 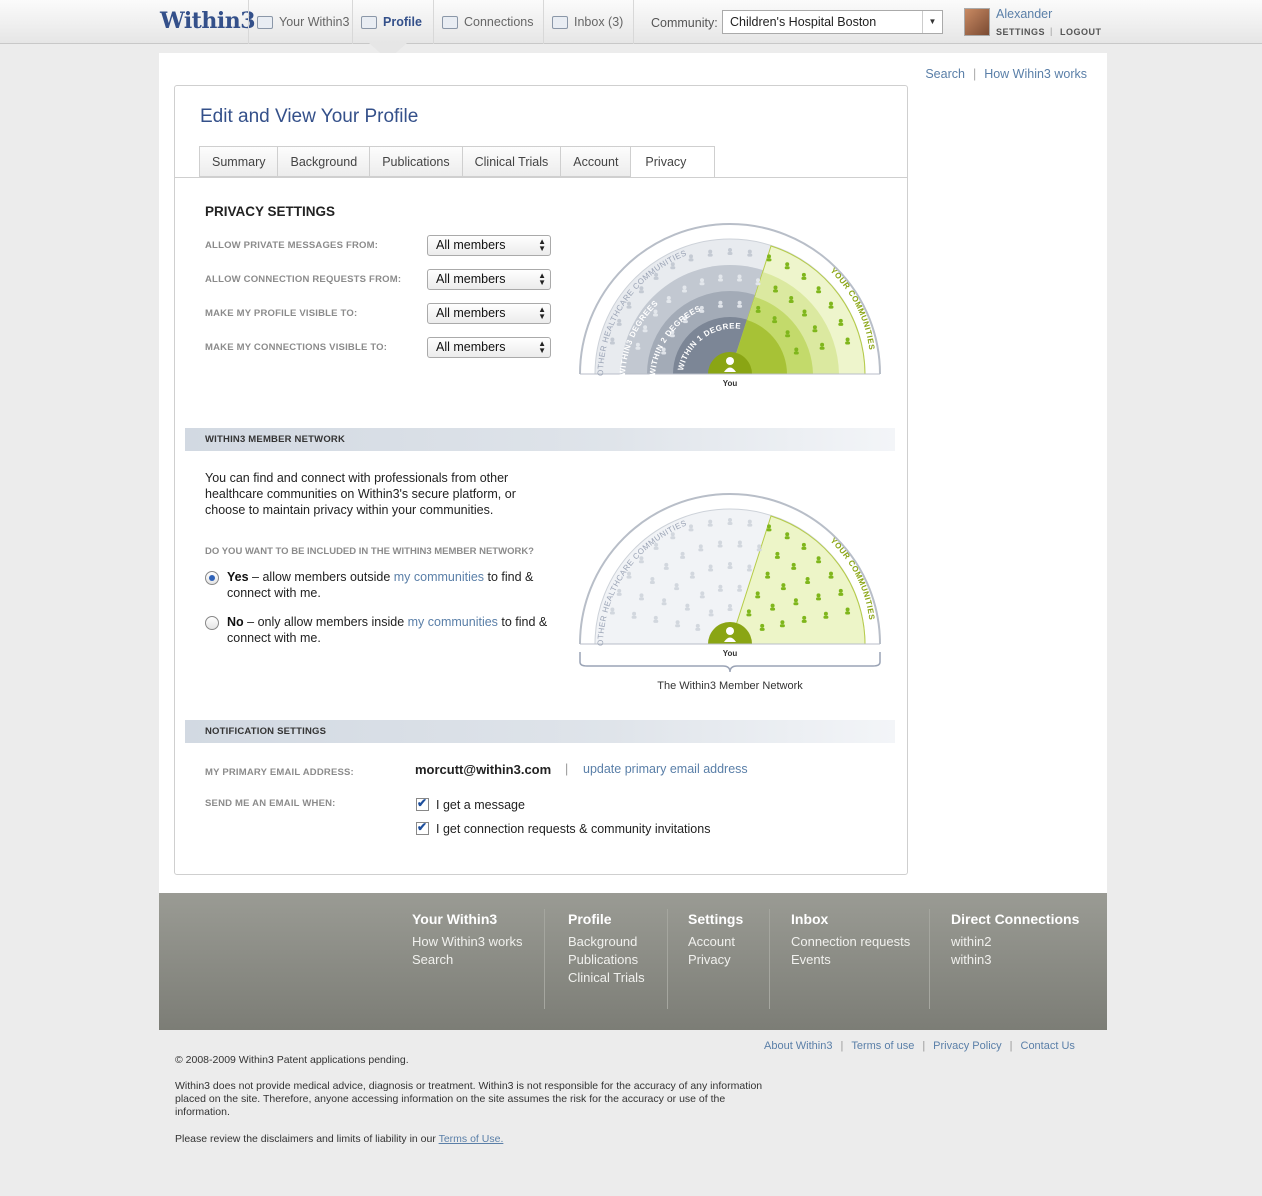 I want to click on tab-publications: Publications, so click(x=415, y=161).